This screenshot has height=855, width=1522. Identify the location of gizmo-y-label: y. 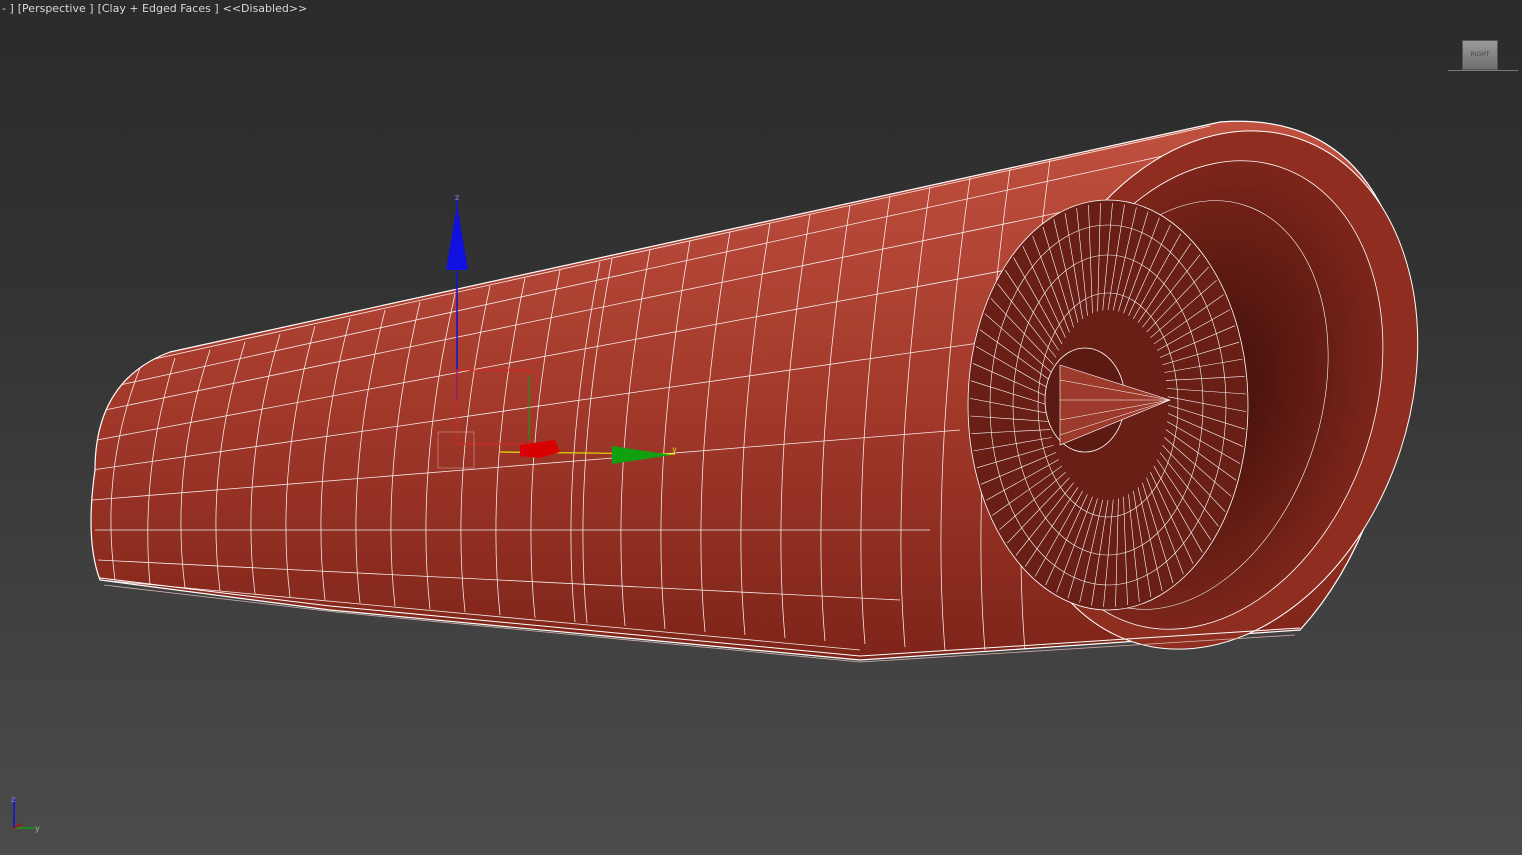
(674, 449).